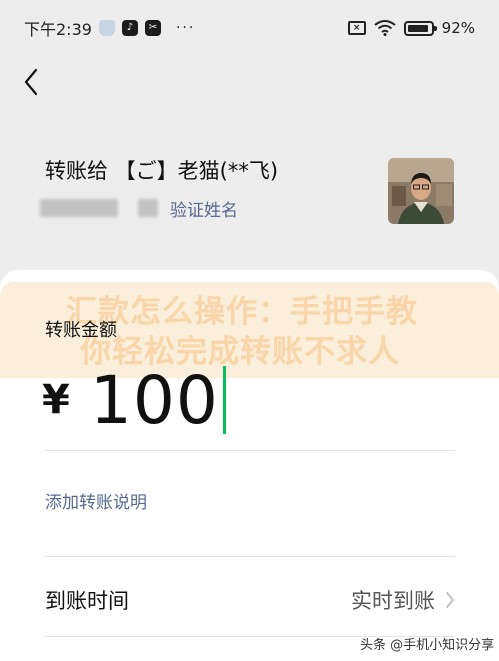 The width and height of the screenshot is (499, 661). What do you see at coordinates (154, 400) in the screenshot?
I see `amount-value: 100` at bounding box center [154, 400].